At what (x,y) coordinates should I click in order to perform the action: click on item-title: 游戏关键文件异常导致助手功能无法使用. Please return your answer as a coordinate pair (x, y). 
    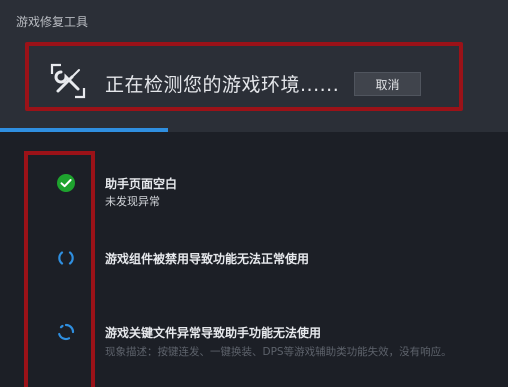
    Looking at the image, I should click on (213, 333).